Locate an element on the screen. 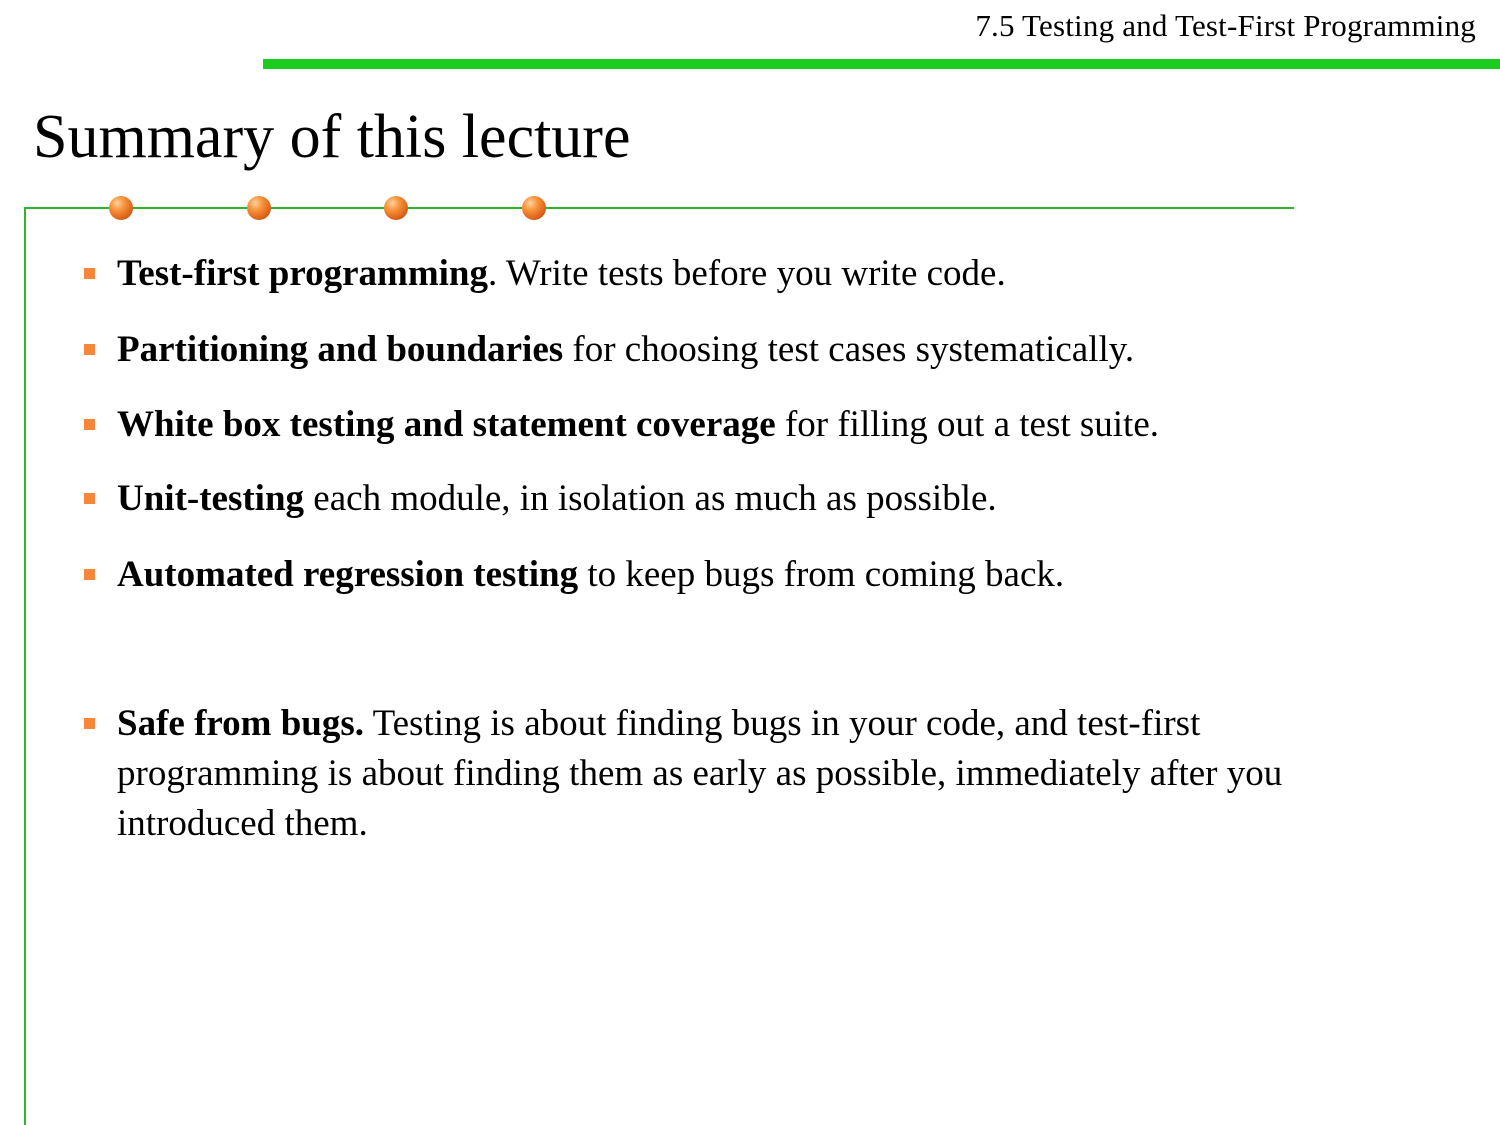  bullet-heading: White box testing and statement coverage is located at coordinates (446, 424).